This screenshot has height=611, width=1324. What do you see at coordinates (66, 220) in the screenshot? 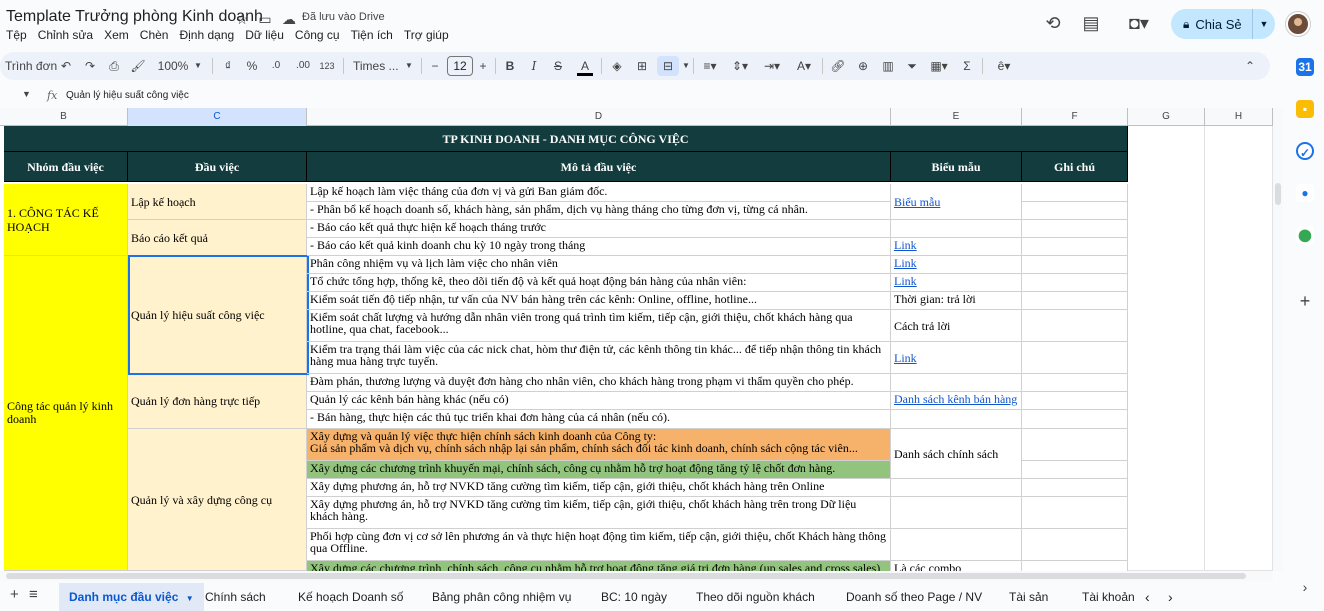
I see `group-cell-planning: 1. CÔNG TÁC KẾ HOẠCH` at bounding box center [66, 220].